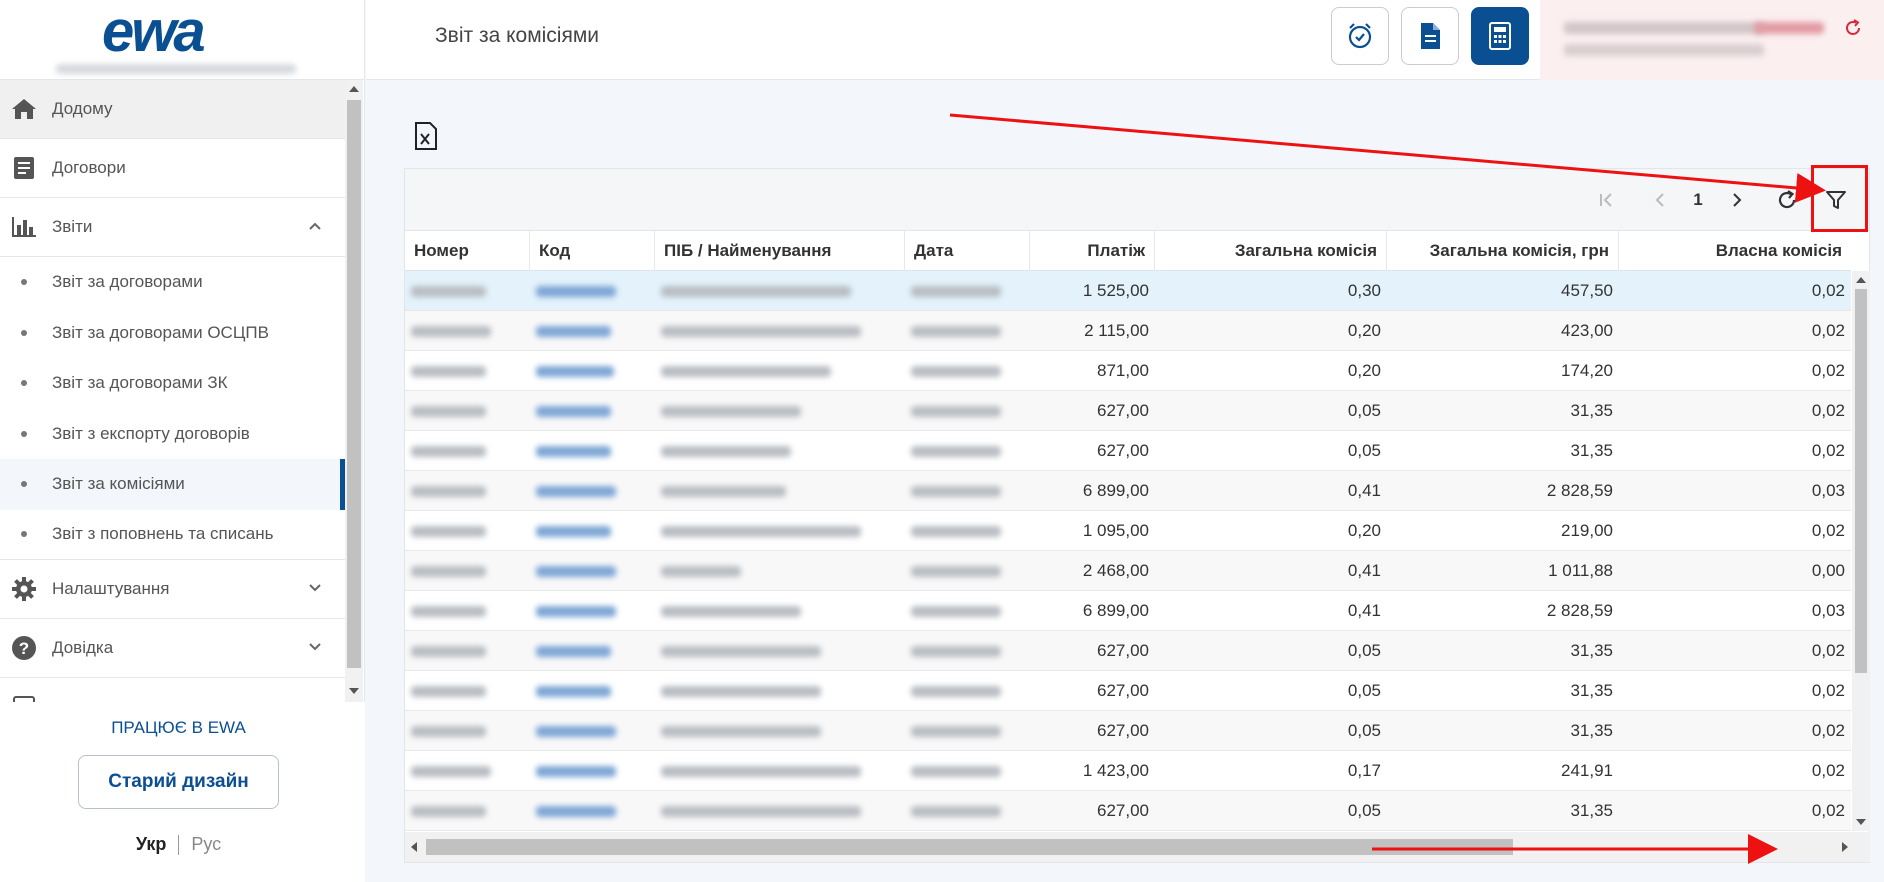 Image resolution: width=1884 pixels, height=882 pixels. I want to click on prev-page-button, so click(1660, 200).